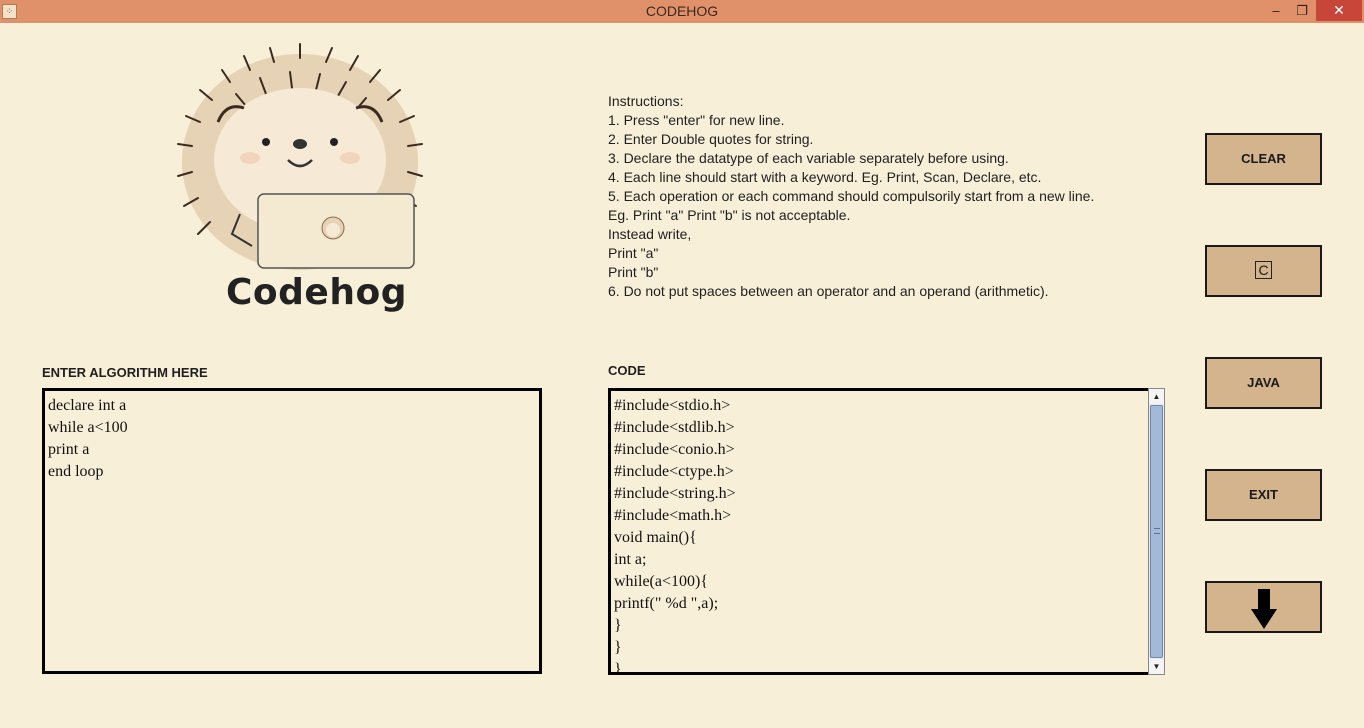  I want to click on minimize-button: –, so click(1276, 10).